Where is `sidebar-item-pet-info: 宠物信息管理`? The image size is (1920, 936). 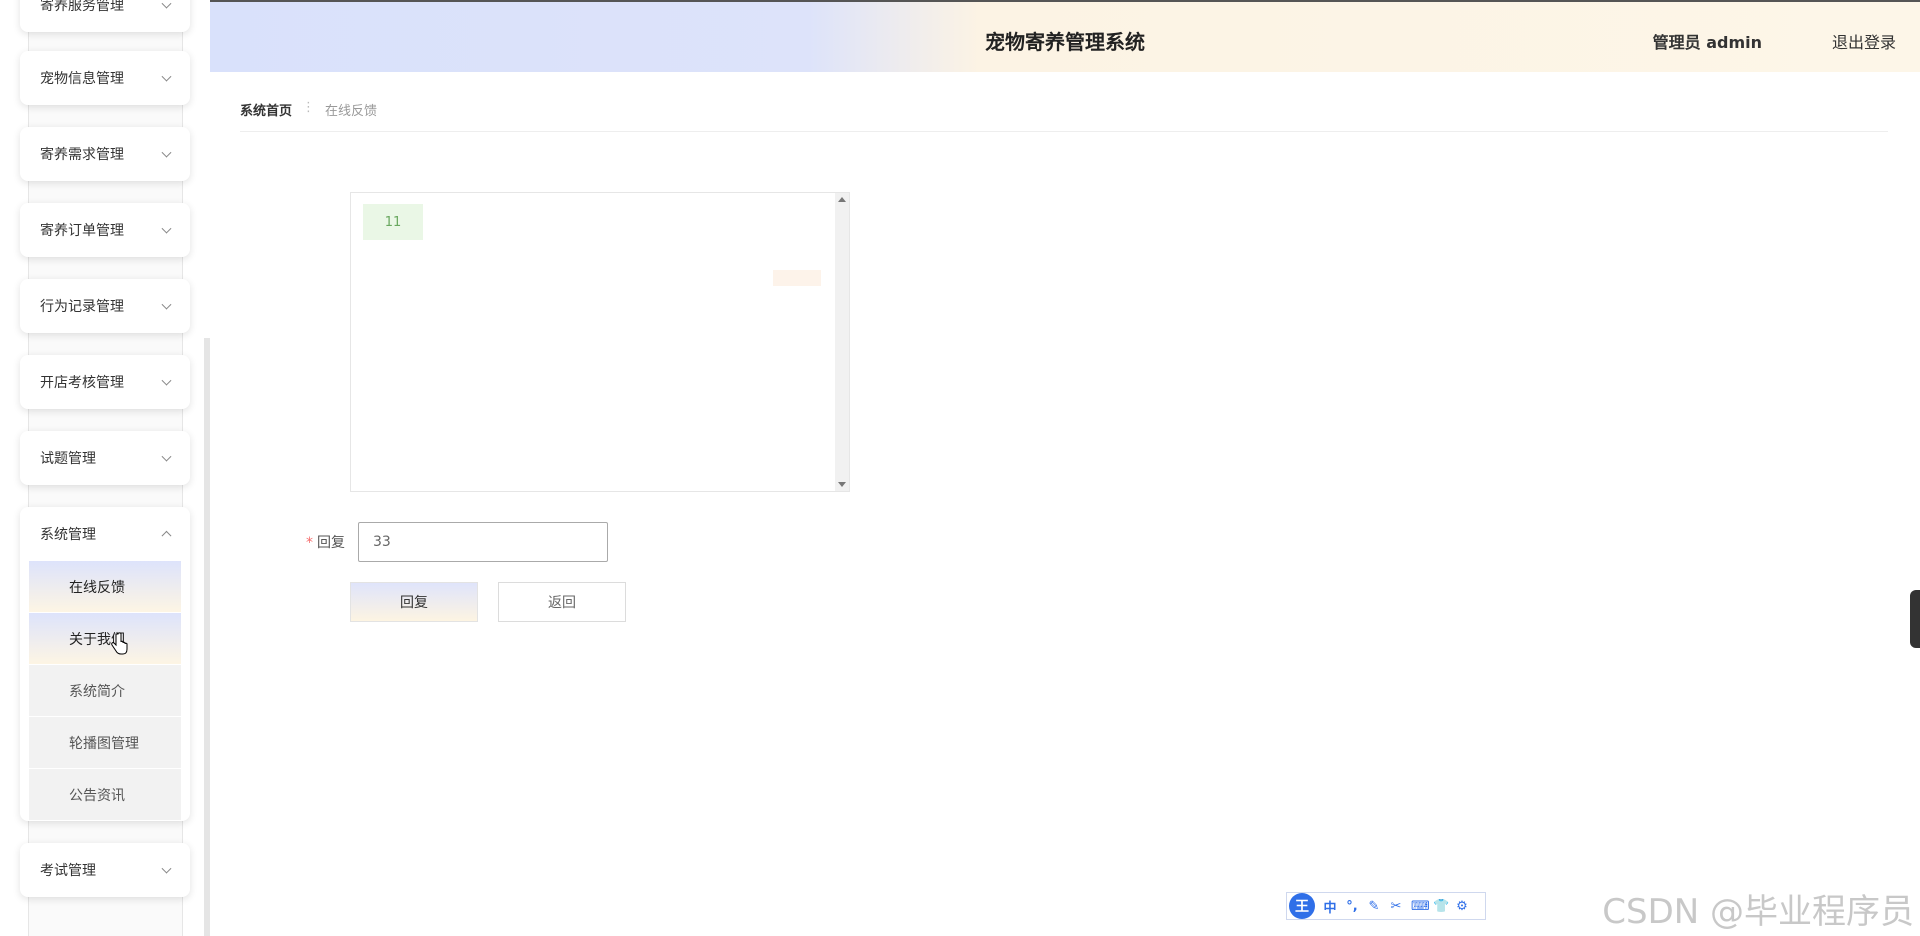
sidebar-item-pet-info: 宠物信息管理 is located at coordinates (105, 78).